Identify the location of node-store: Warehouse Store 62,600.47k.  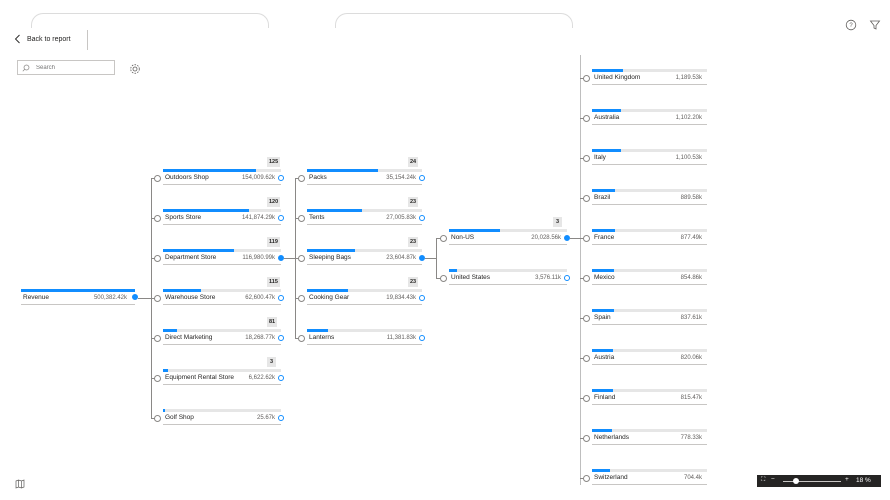
(222, 297).